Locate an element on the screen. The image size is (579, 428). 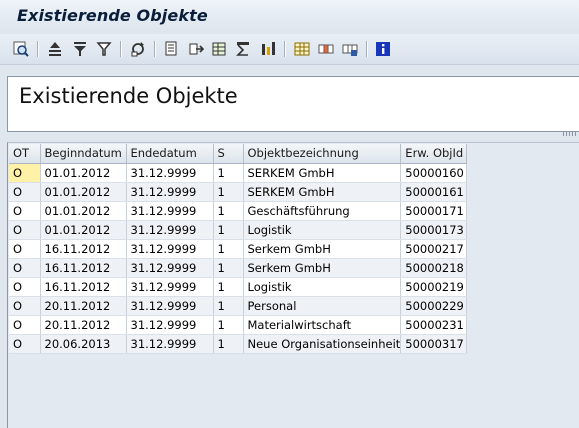
filter-set-icon is located at coordinates (104, 49).